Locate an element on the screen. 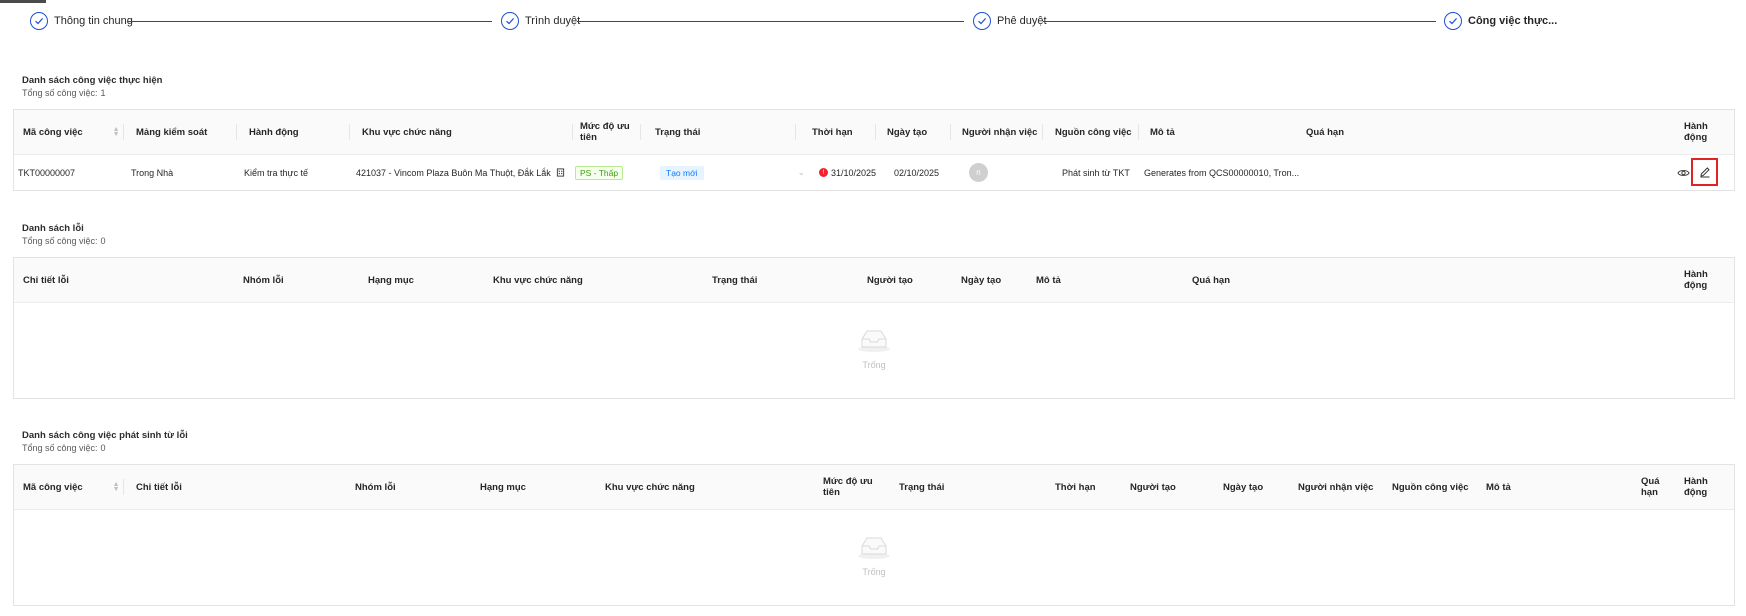 The height and width of the screenshot is (616, 1746). warning-clock-icon: ! is located at coordinates (823, 172).